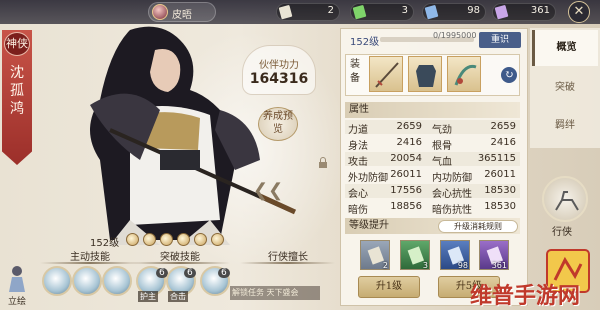 The height and width of the screenshot is (310, 600). Describe the element at coordinates (17, 279) in the screenshot. I see `portrait-figure-icon` at that location.